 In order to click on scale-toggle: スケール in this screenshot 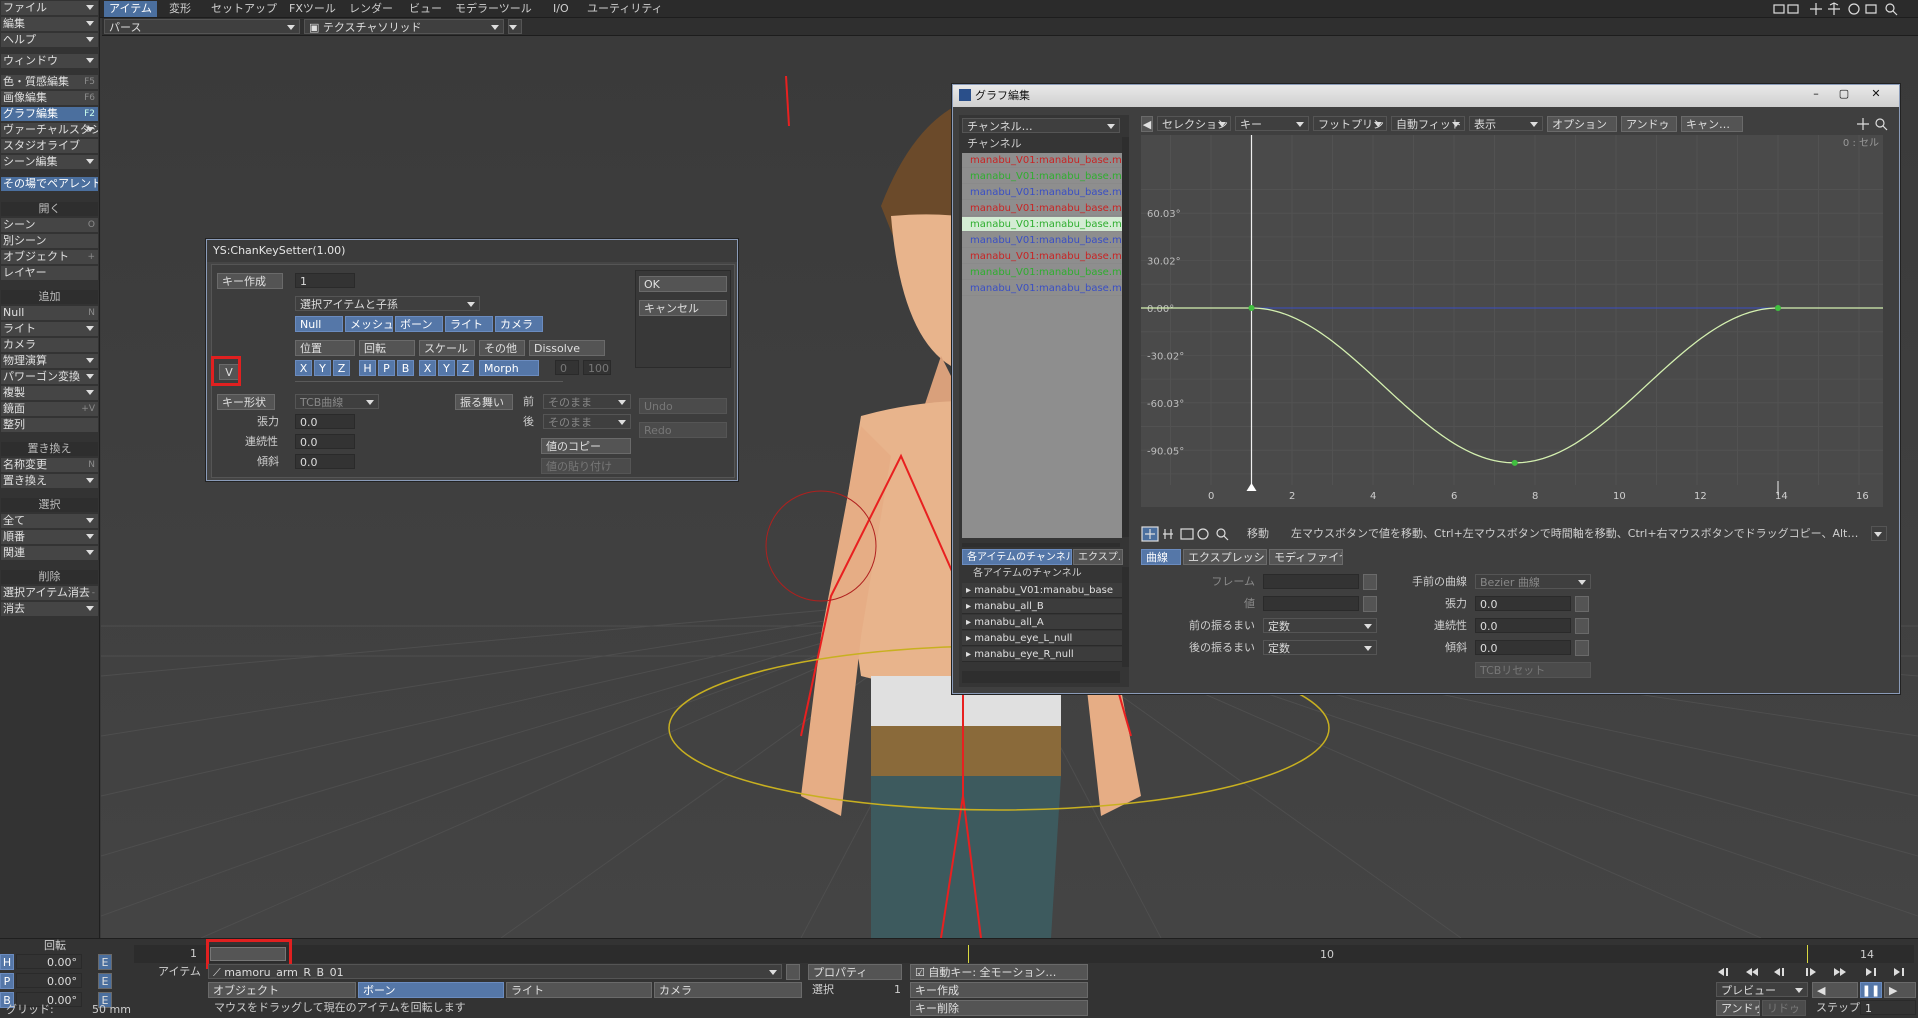, I will do `click(447, 348)`.